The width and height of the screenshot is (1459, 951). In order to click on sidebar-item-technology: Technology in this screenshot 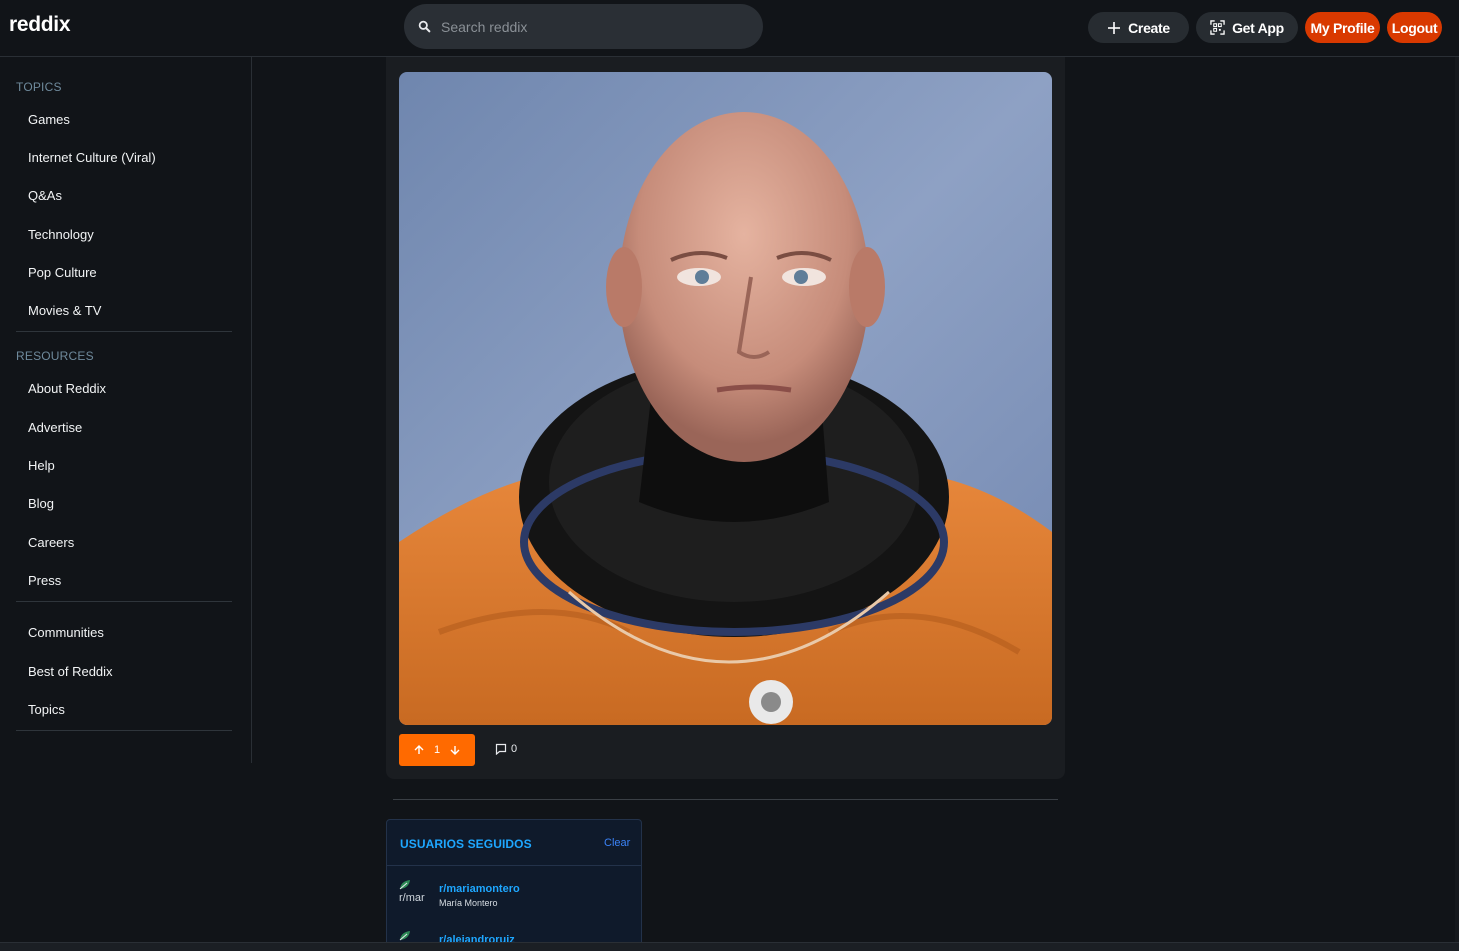, I will do `click(61, 234)`.